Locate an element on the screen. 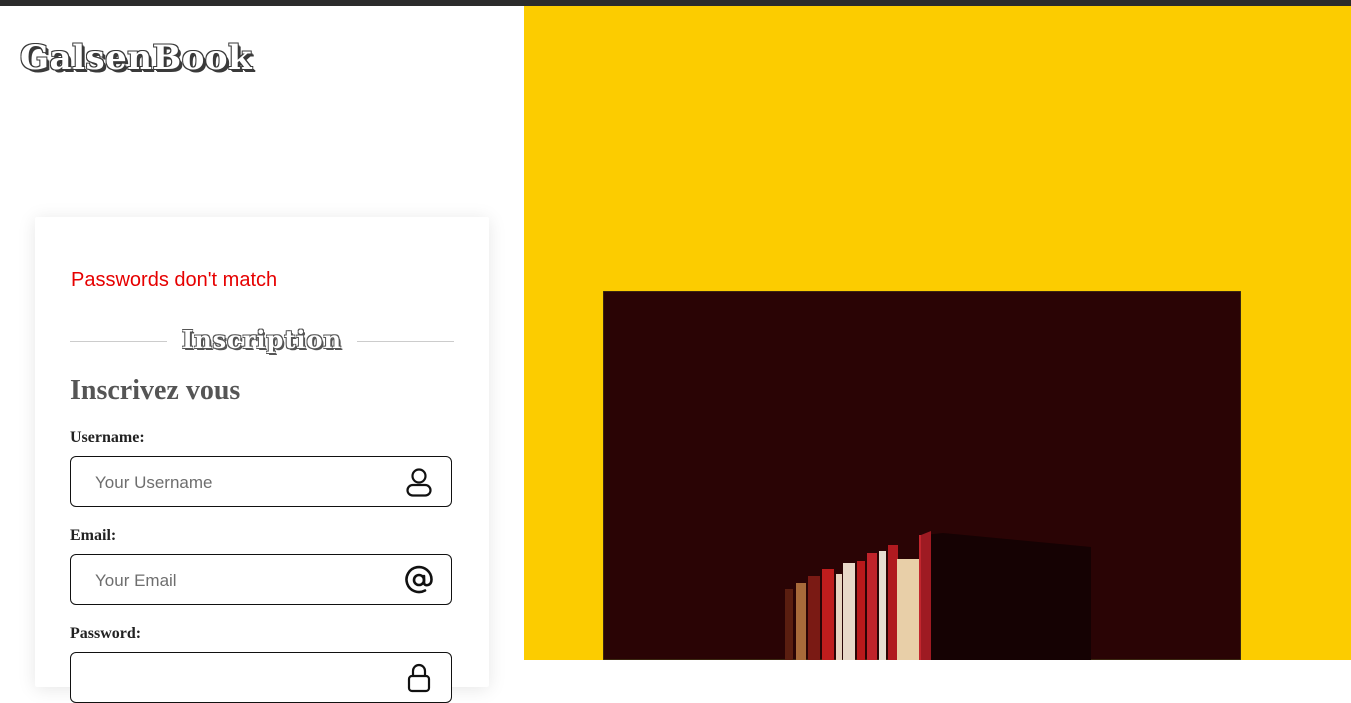 The height and width of the screenshot is (703, 1351). divider-line-left is located at coordinates (118, 341).